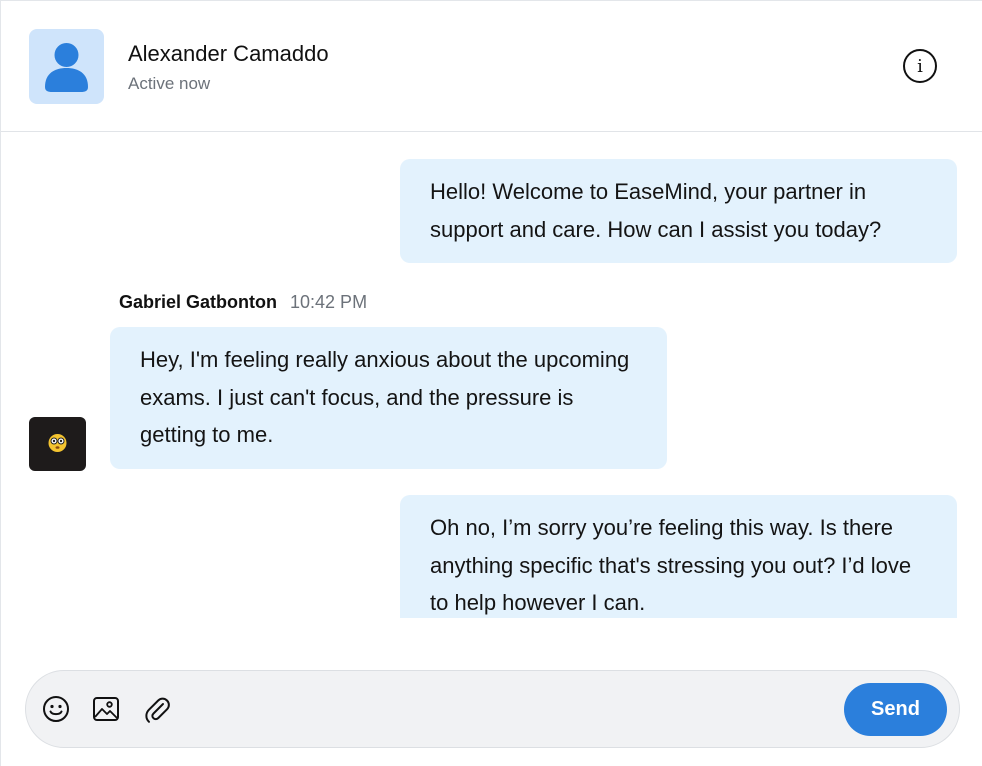  I want to click on emoji-face-icon, so click(57, 443).